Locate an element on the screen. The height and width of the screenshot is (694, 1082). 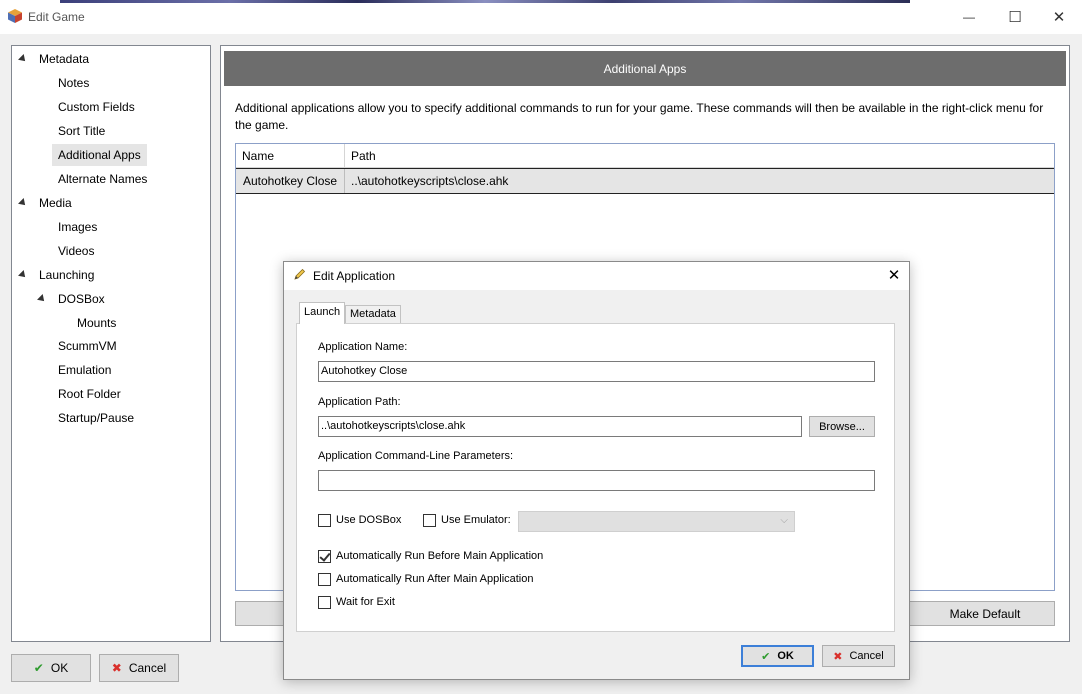
cancel-label: Cancel is located at coordinates (147, 668).